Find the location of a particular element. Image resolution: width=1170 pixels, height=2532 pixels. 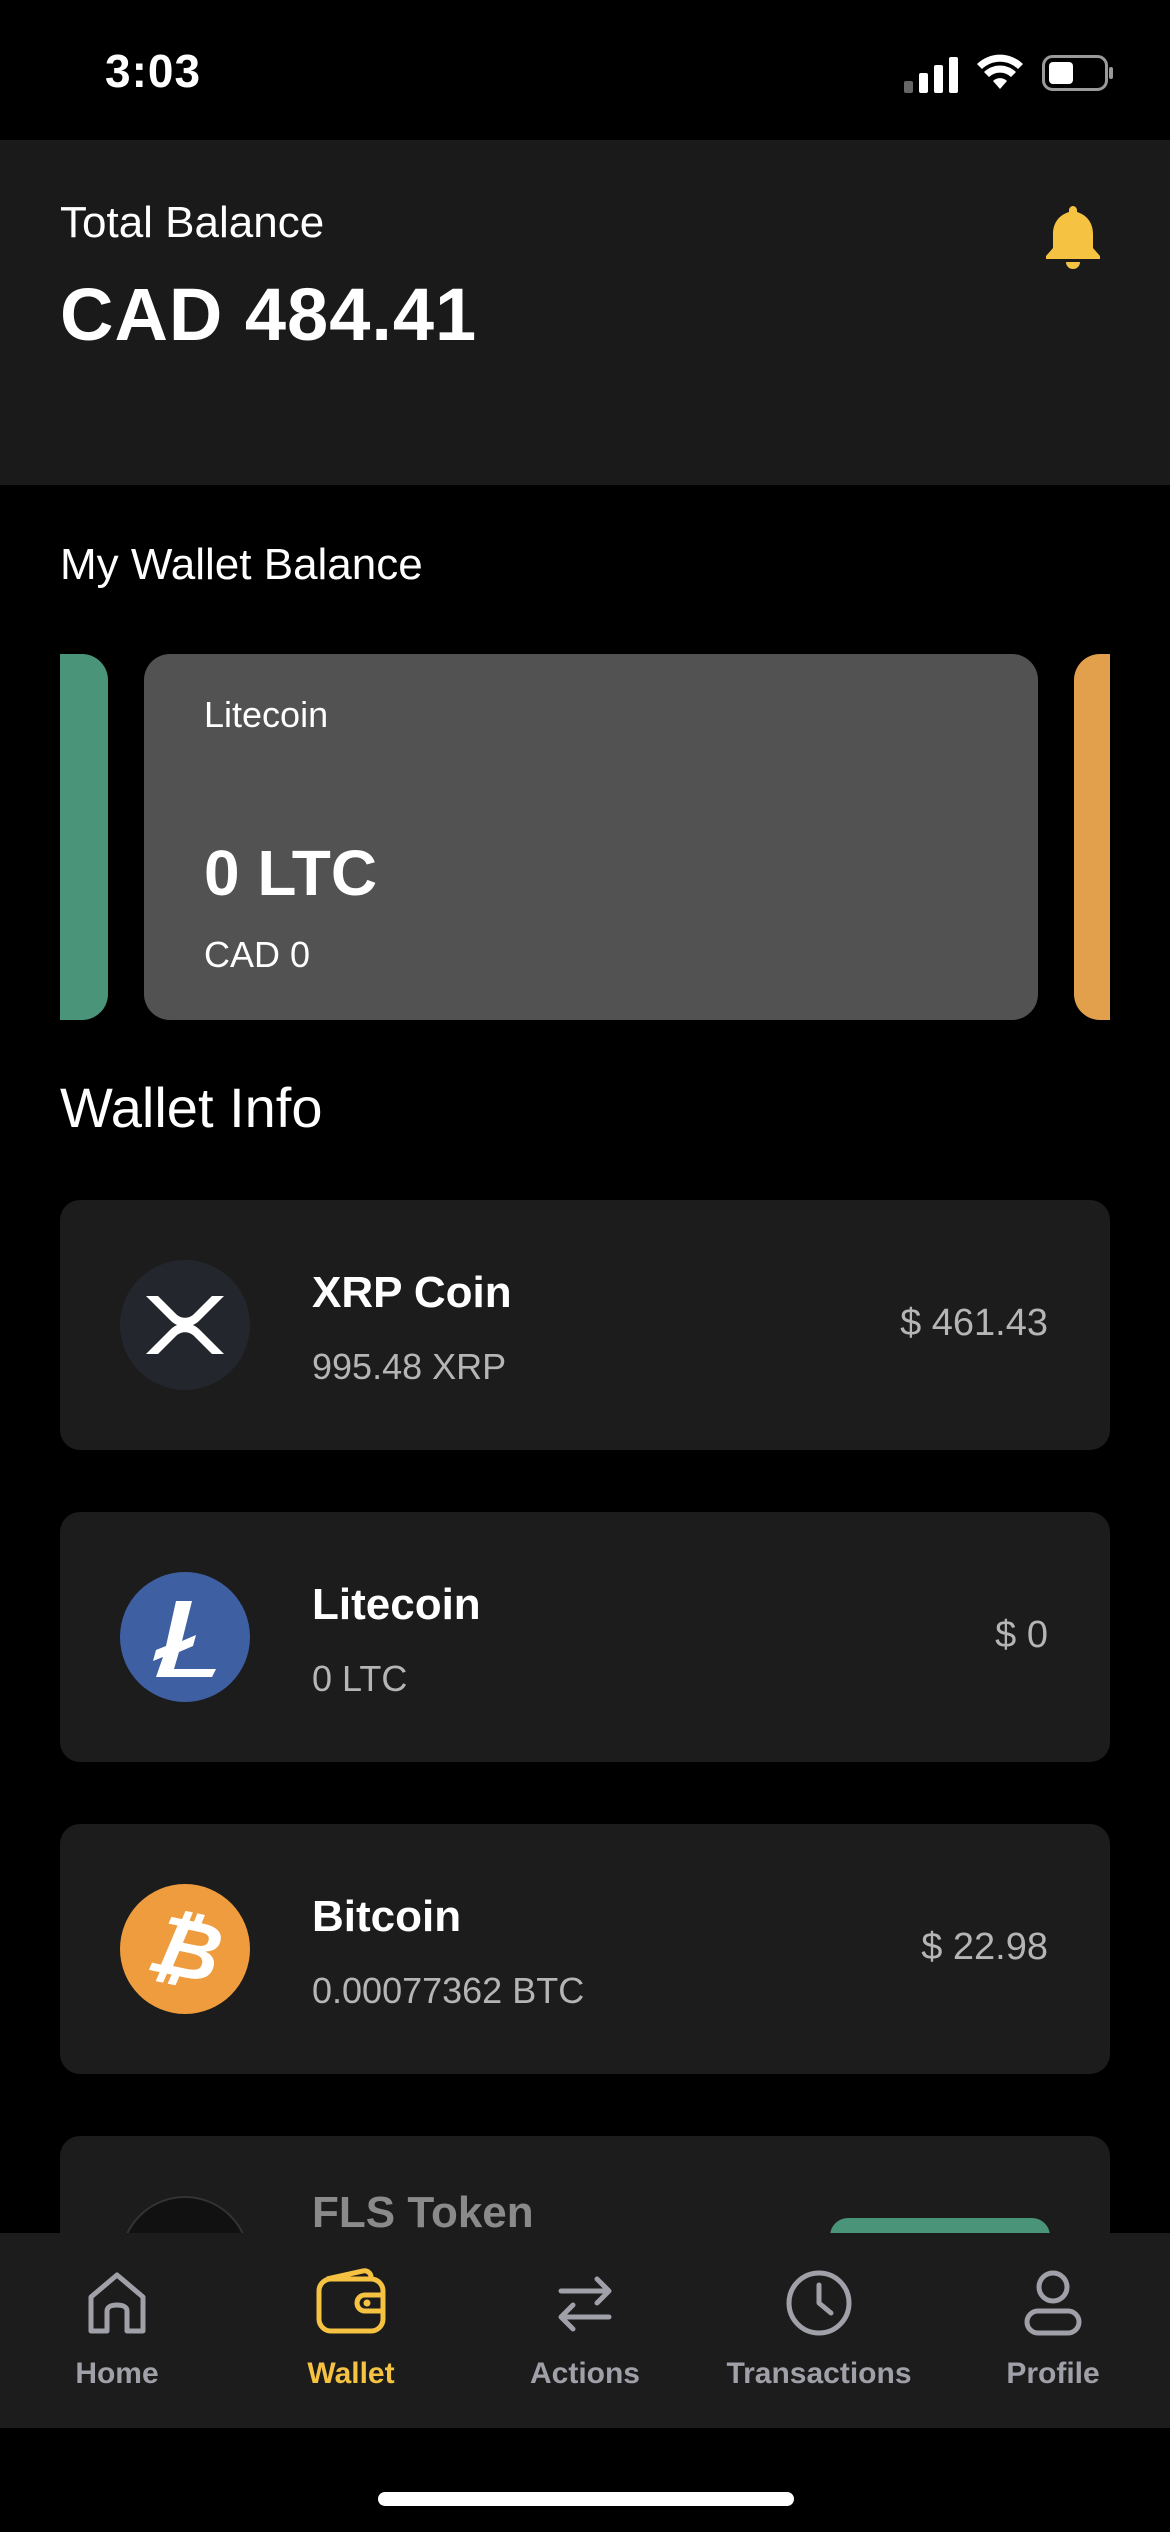

total-balance-value: CAD 484.41 is located at coordinates (269, 314).